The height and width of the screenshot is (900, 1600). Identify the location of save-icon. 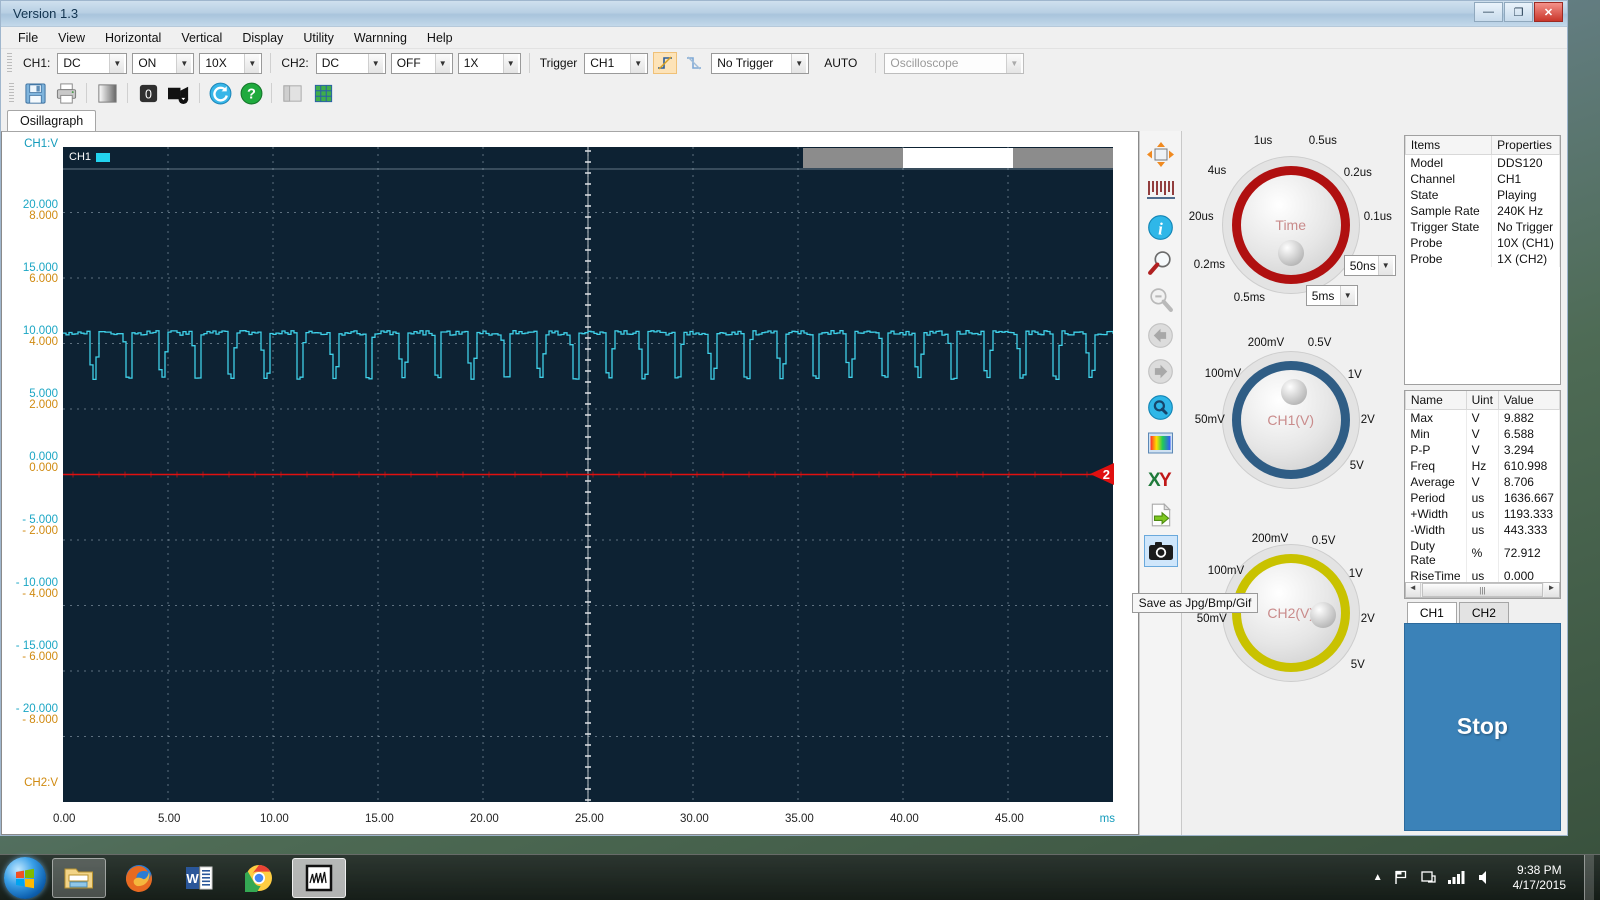
(35, 93).